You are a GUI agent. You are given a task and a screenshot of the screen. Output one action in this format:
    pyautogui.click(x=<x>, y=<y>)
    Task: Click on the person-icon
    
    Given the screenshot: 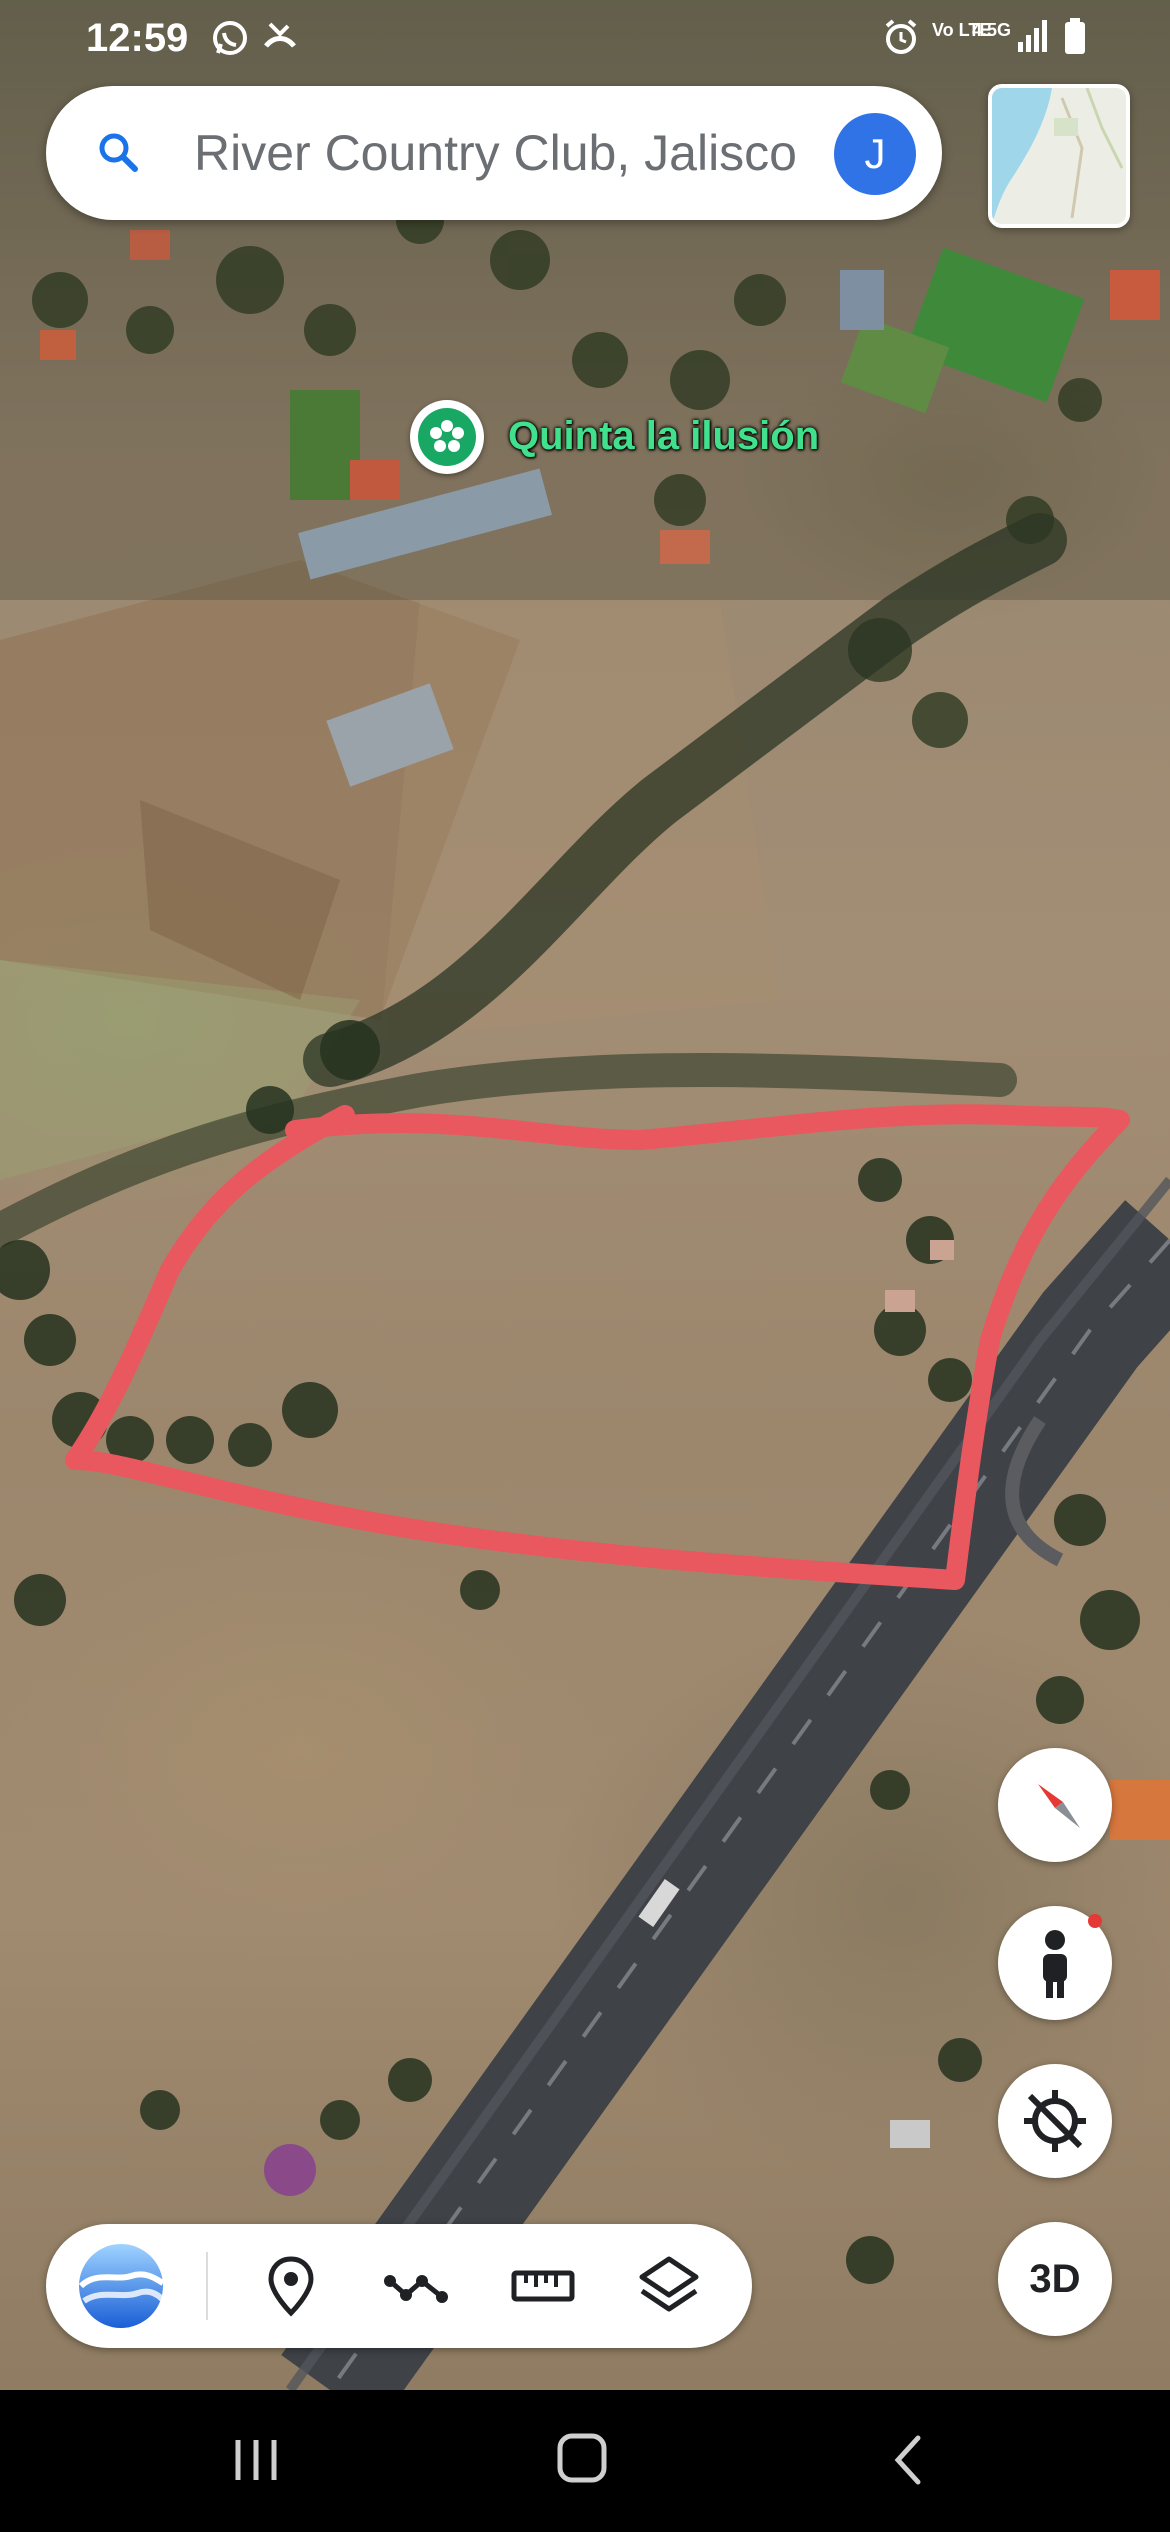 What is the action you would take?
    pyautogui.click(x=1055, y=1964)
    